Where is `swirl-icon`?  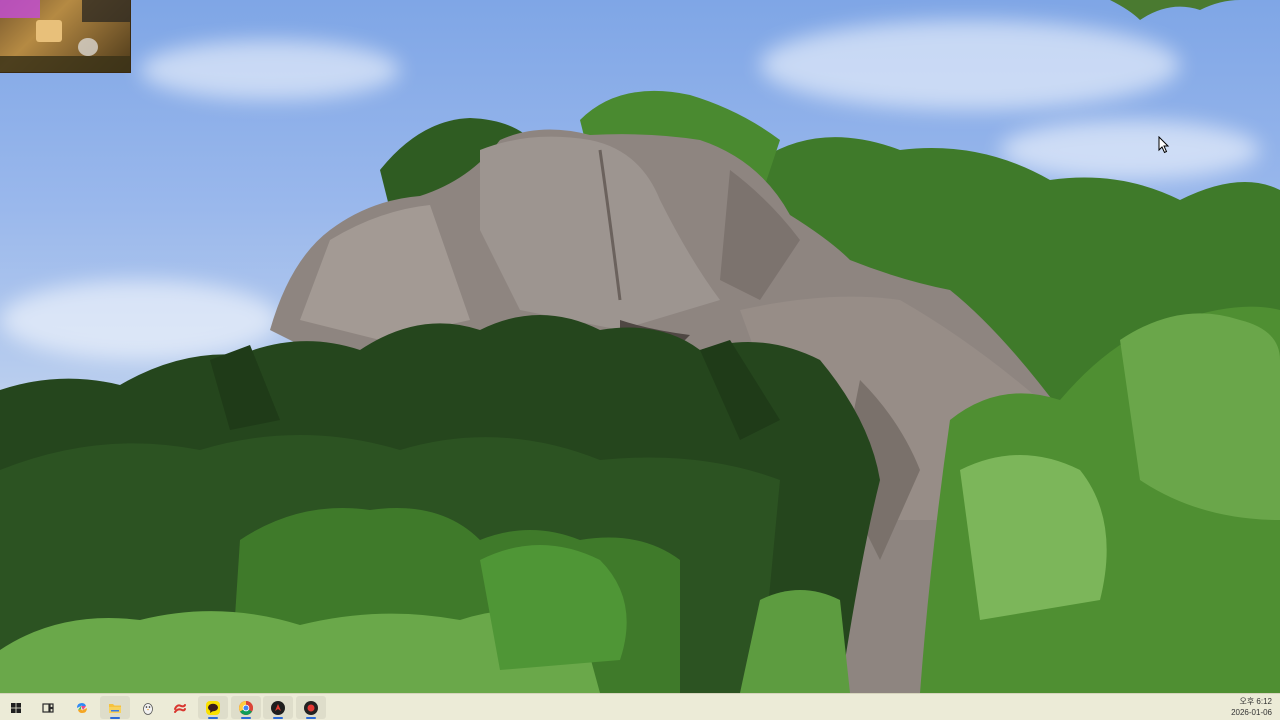
swirl-icon is located at coordinates (180, 708).